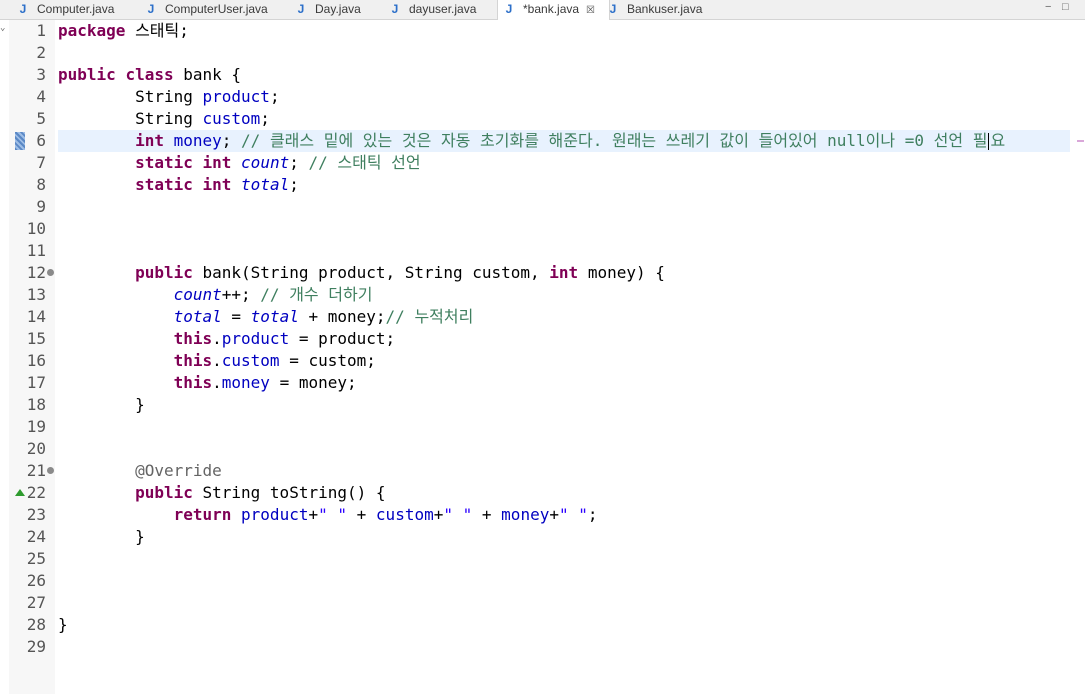  I want to click on code-line: this.product = product;, so click(227, 339).